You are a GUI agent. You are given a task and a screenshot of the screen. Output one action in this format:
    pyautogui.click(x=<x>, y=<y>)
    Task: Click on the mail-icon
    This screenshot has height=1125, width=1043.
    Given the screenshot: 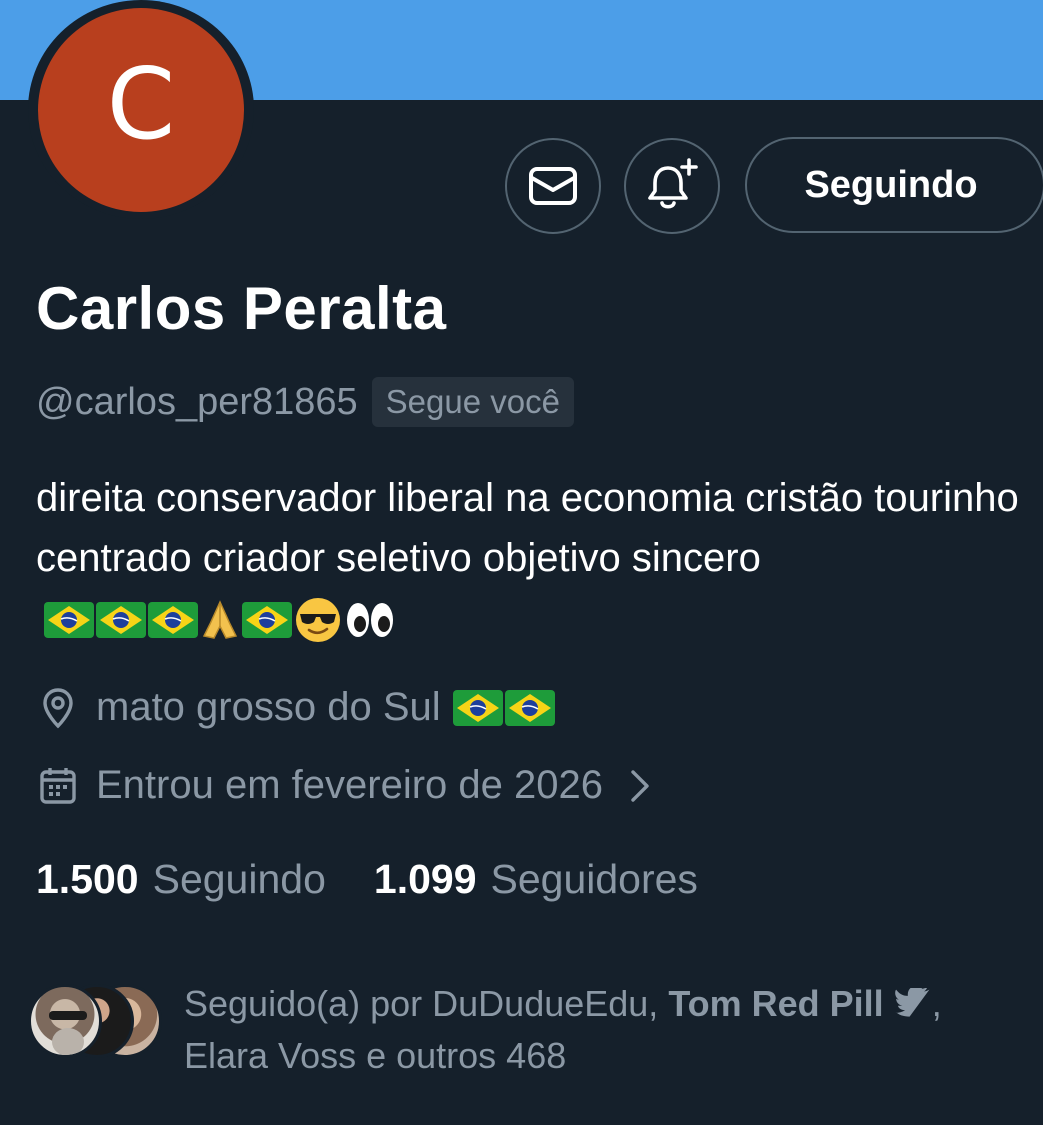 What is the action you would take?
    pyautogui.click(x=553, y=186)
    